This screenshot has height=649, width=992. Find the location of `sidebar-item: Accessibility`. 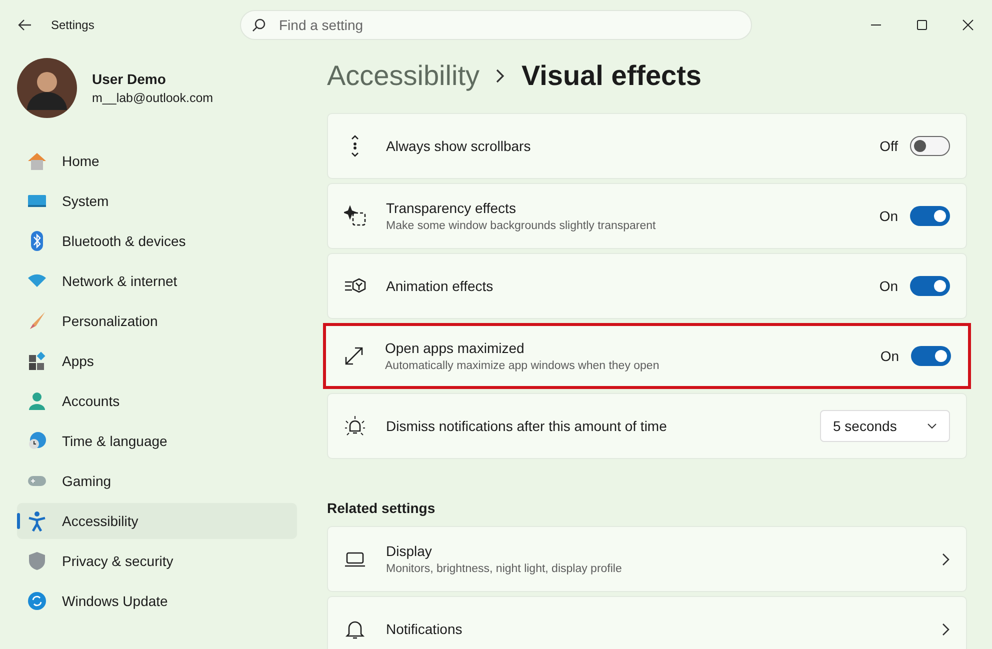

sidebar-item: Accessibility is located at coordinates (157, 521).